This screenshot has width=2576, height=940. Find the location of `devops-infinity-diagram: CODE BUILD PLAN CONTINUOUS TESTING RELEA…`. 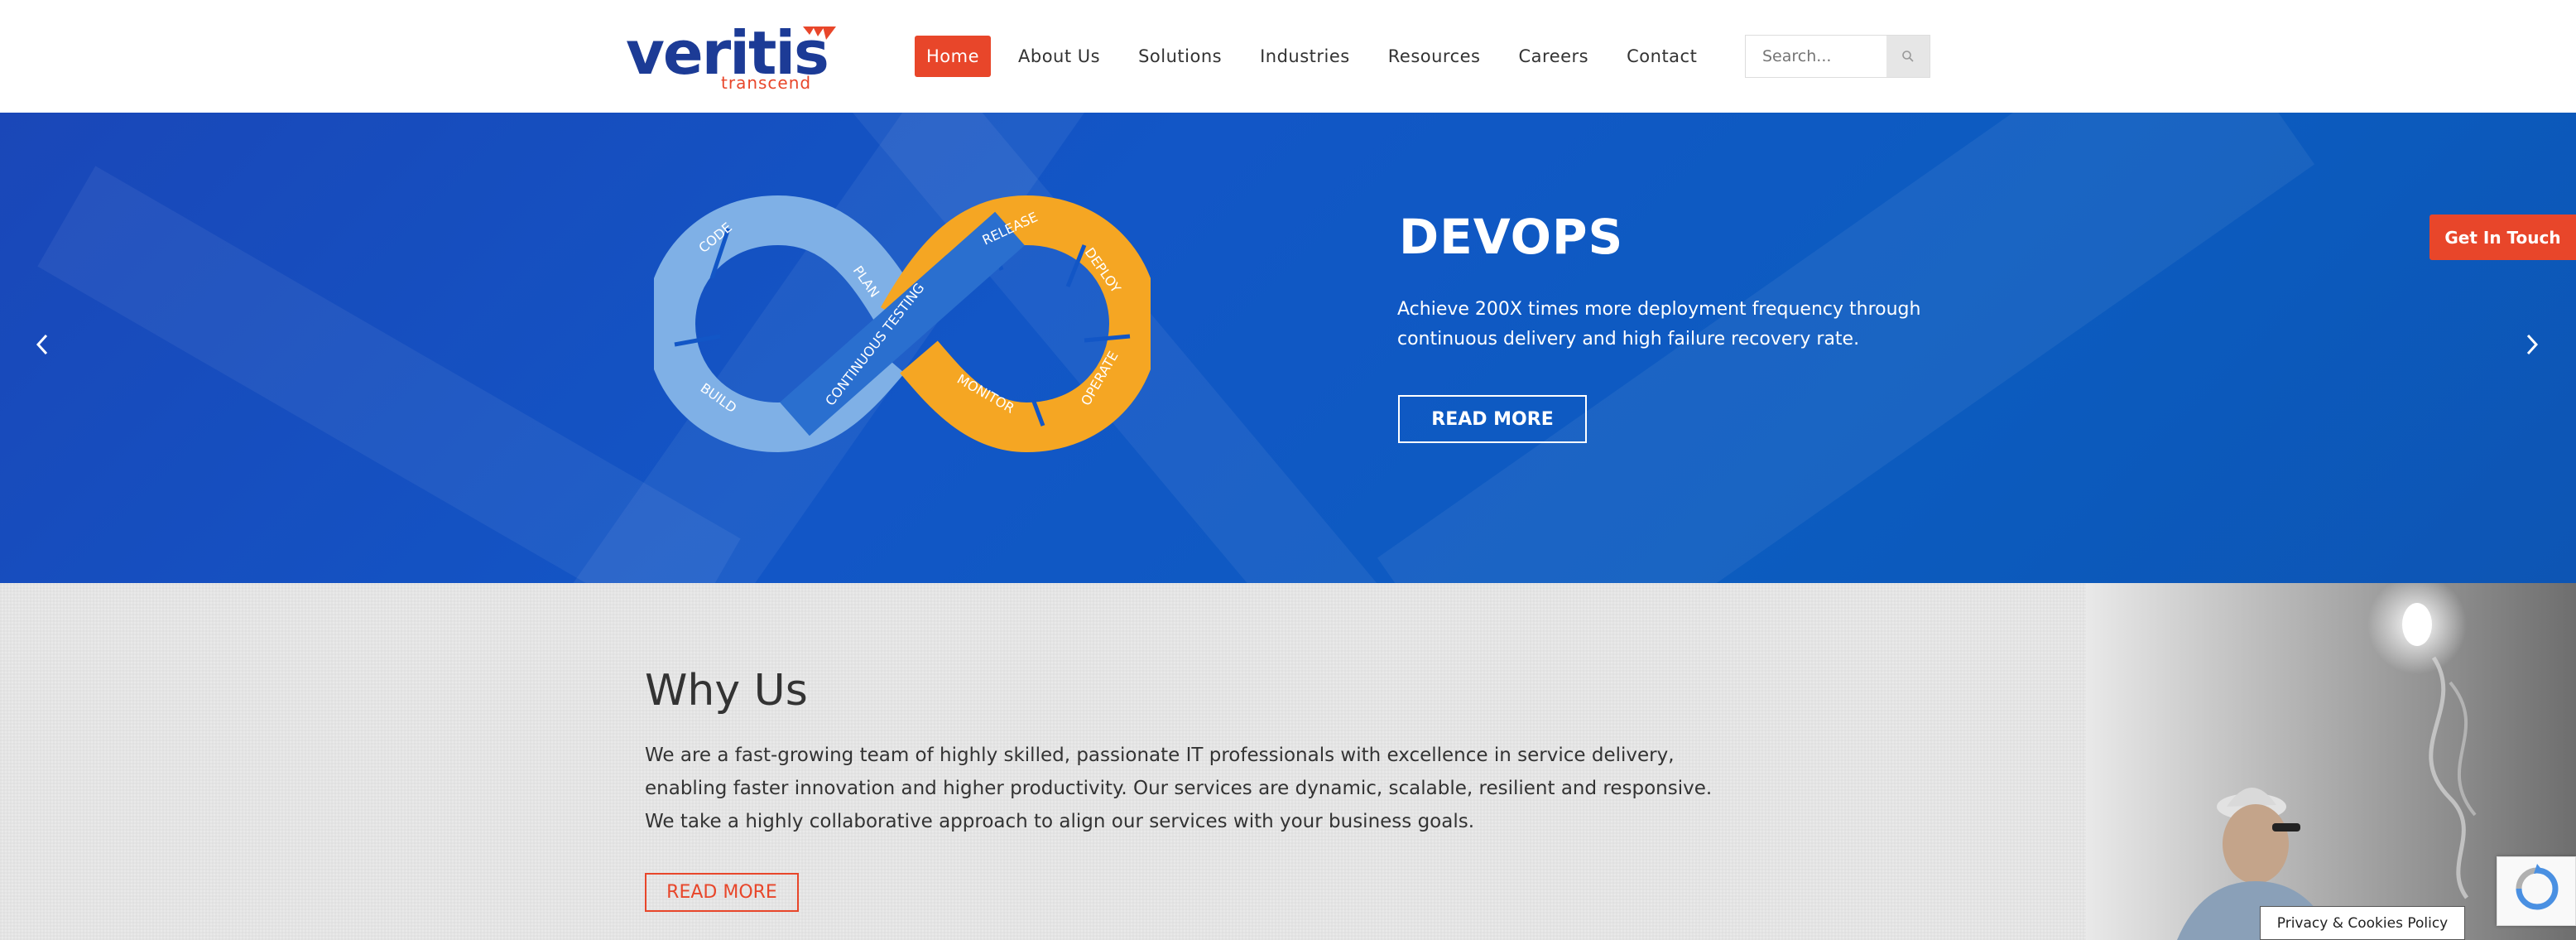

devops-infinity-diagram: CODE BUILD PLAN CONTINUOUS TESTING RELEA… is located at coordinates (902, 323).